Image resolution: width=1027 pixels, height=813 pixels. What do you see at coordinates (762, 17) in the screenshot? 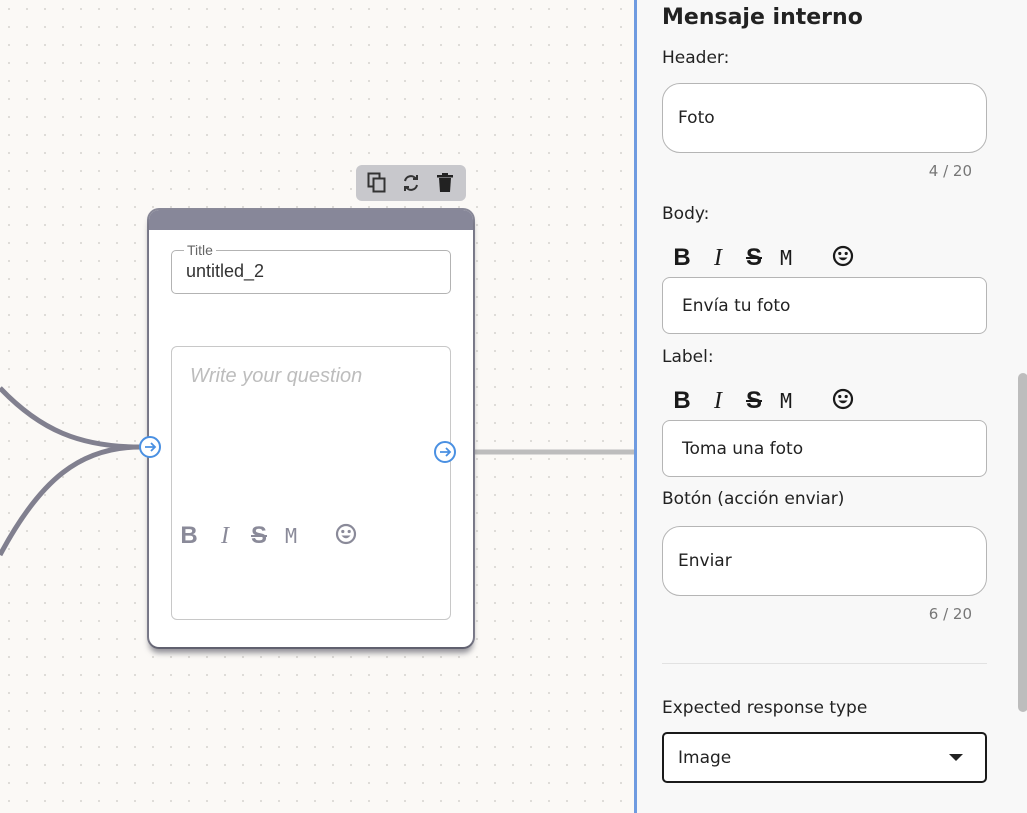
I see `panel-title: Mensaje interno` at bounding box center [762, 17].